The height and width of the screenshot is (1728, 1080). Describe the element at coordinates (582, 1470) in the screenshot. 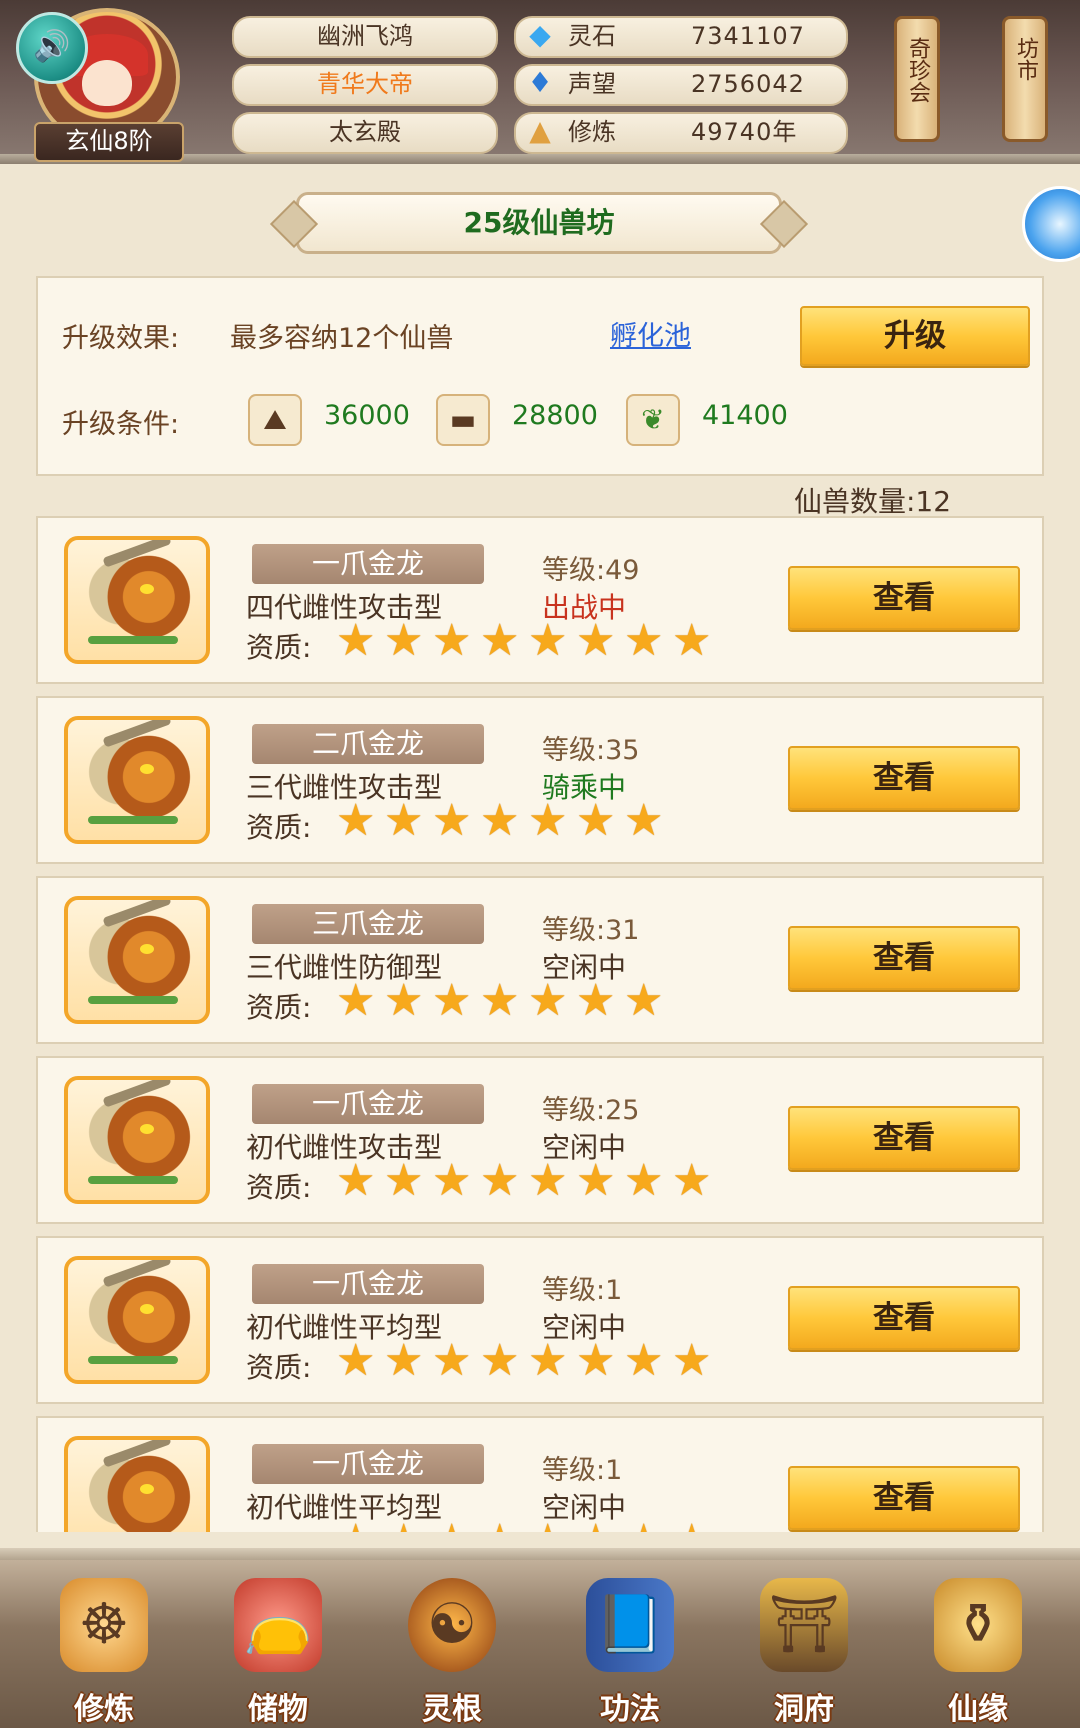

I see `pet-level: 等级:1` at that location.